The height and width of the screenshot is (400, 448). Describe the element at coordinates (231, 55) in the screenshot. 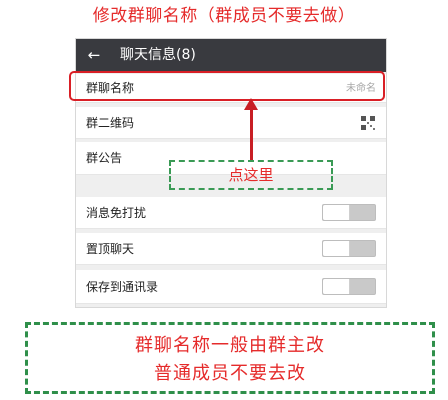

I see `chat-info-header: ← 聊天信息(8)` at that location.